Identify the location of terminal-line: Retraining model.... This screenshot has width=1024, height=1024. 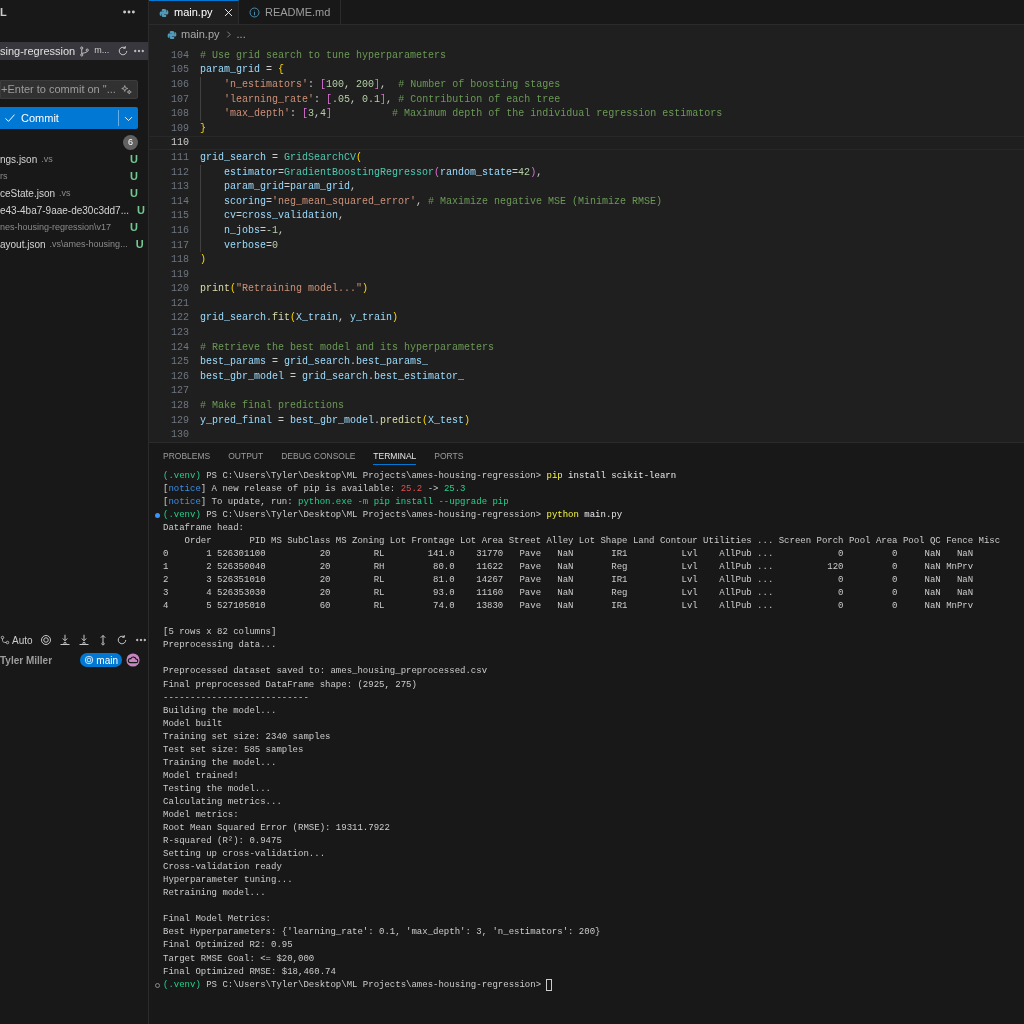
(214, 894).